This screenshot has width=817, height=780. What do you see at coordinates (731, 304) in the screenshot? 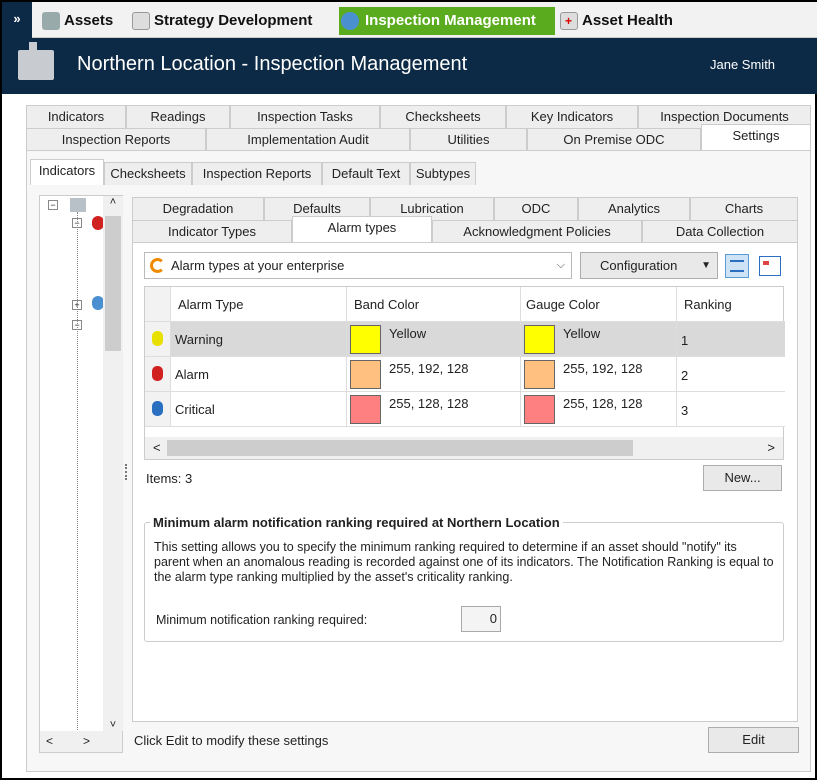
I see `column-header-ranking: Ranking` at bounding box center [731, 304].